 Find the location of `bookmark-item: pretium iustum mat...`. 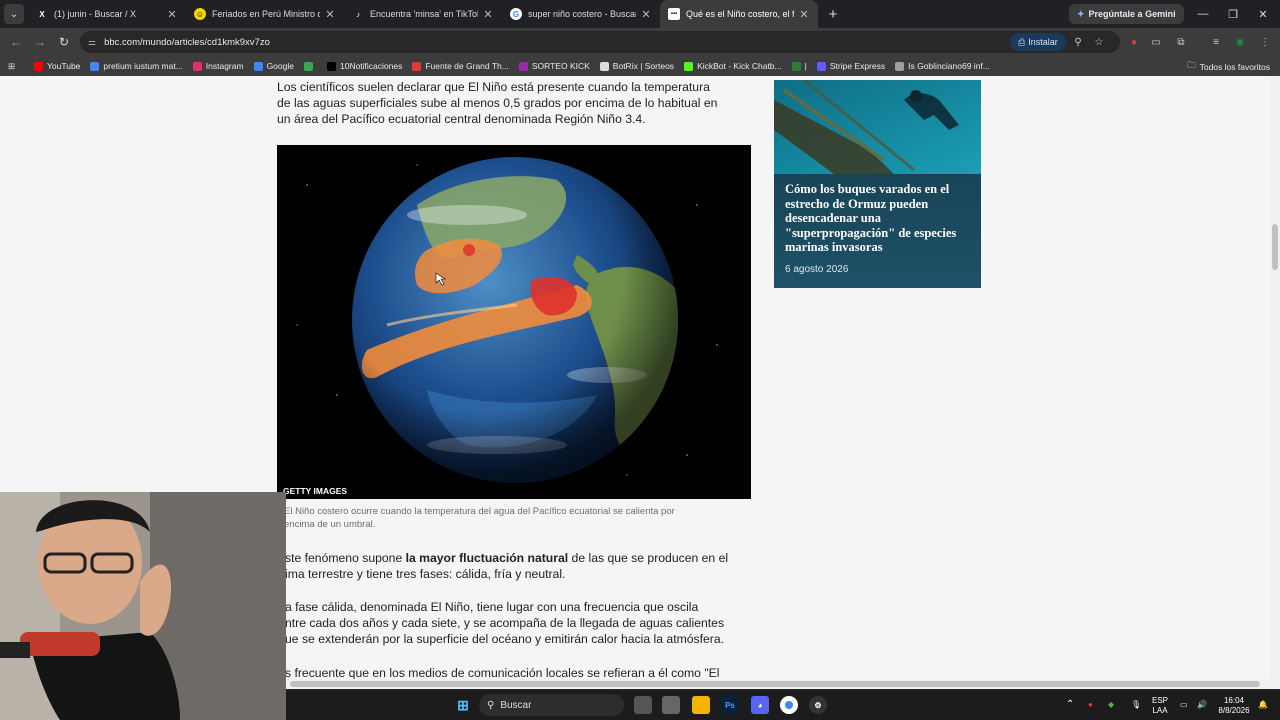

bookmark-item: pretium iustum mat... is located at coordinates (136, 66).